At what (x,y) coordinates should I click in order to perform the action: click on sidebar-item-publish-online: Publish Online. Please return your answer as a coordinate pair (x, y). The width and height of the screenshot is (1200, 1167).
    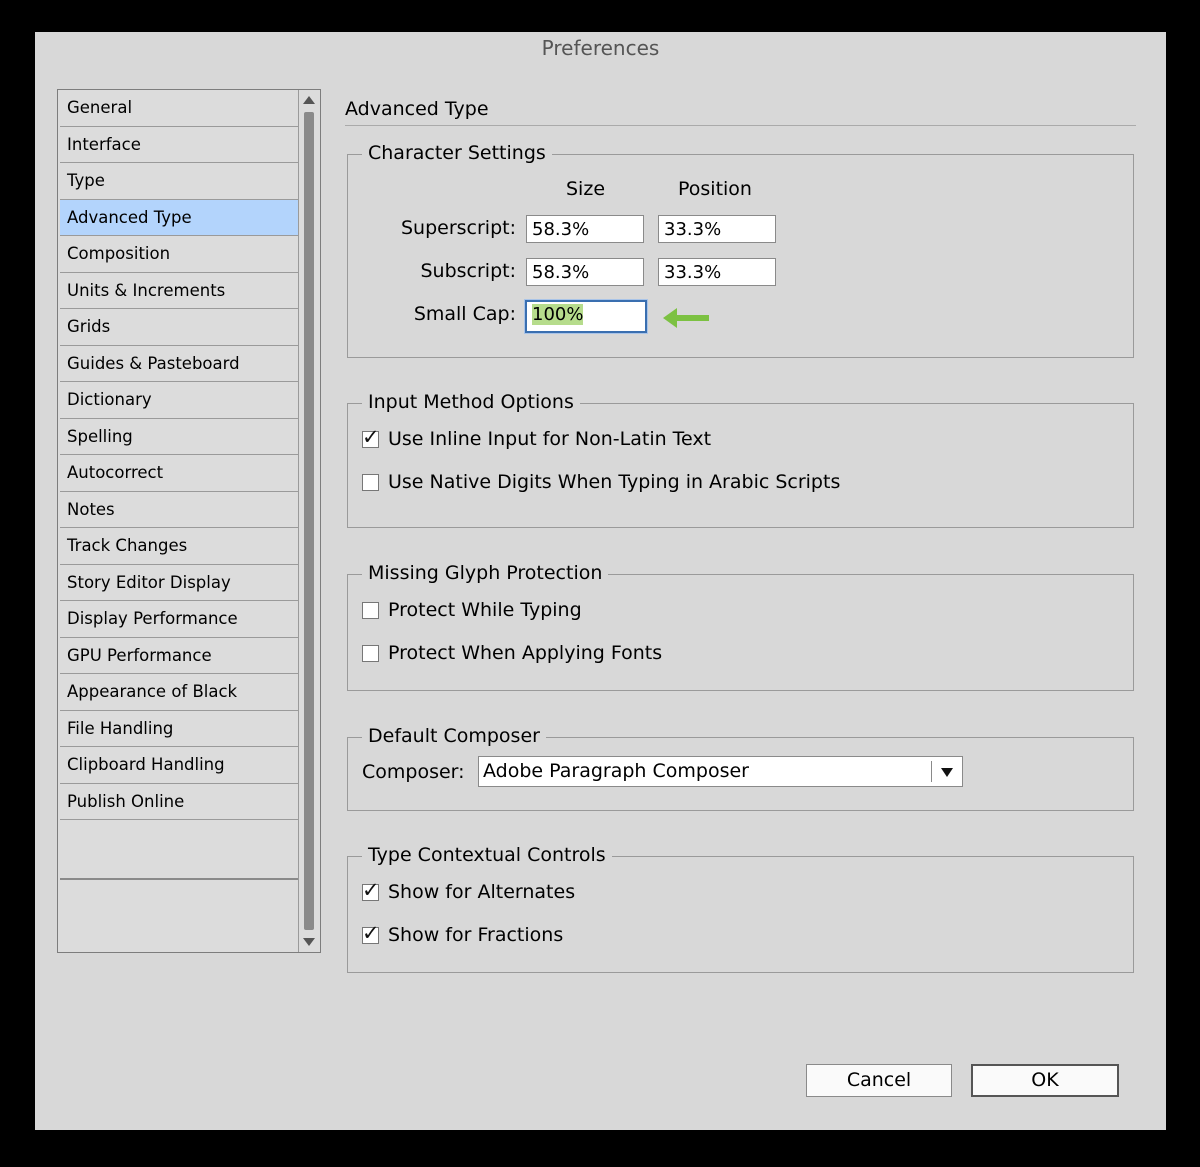
    Looking at the image, I should click on (179, 802).